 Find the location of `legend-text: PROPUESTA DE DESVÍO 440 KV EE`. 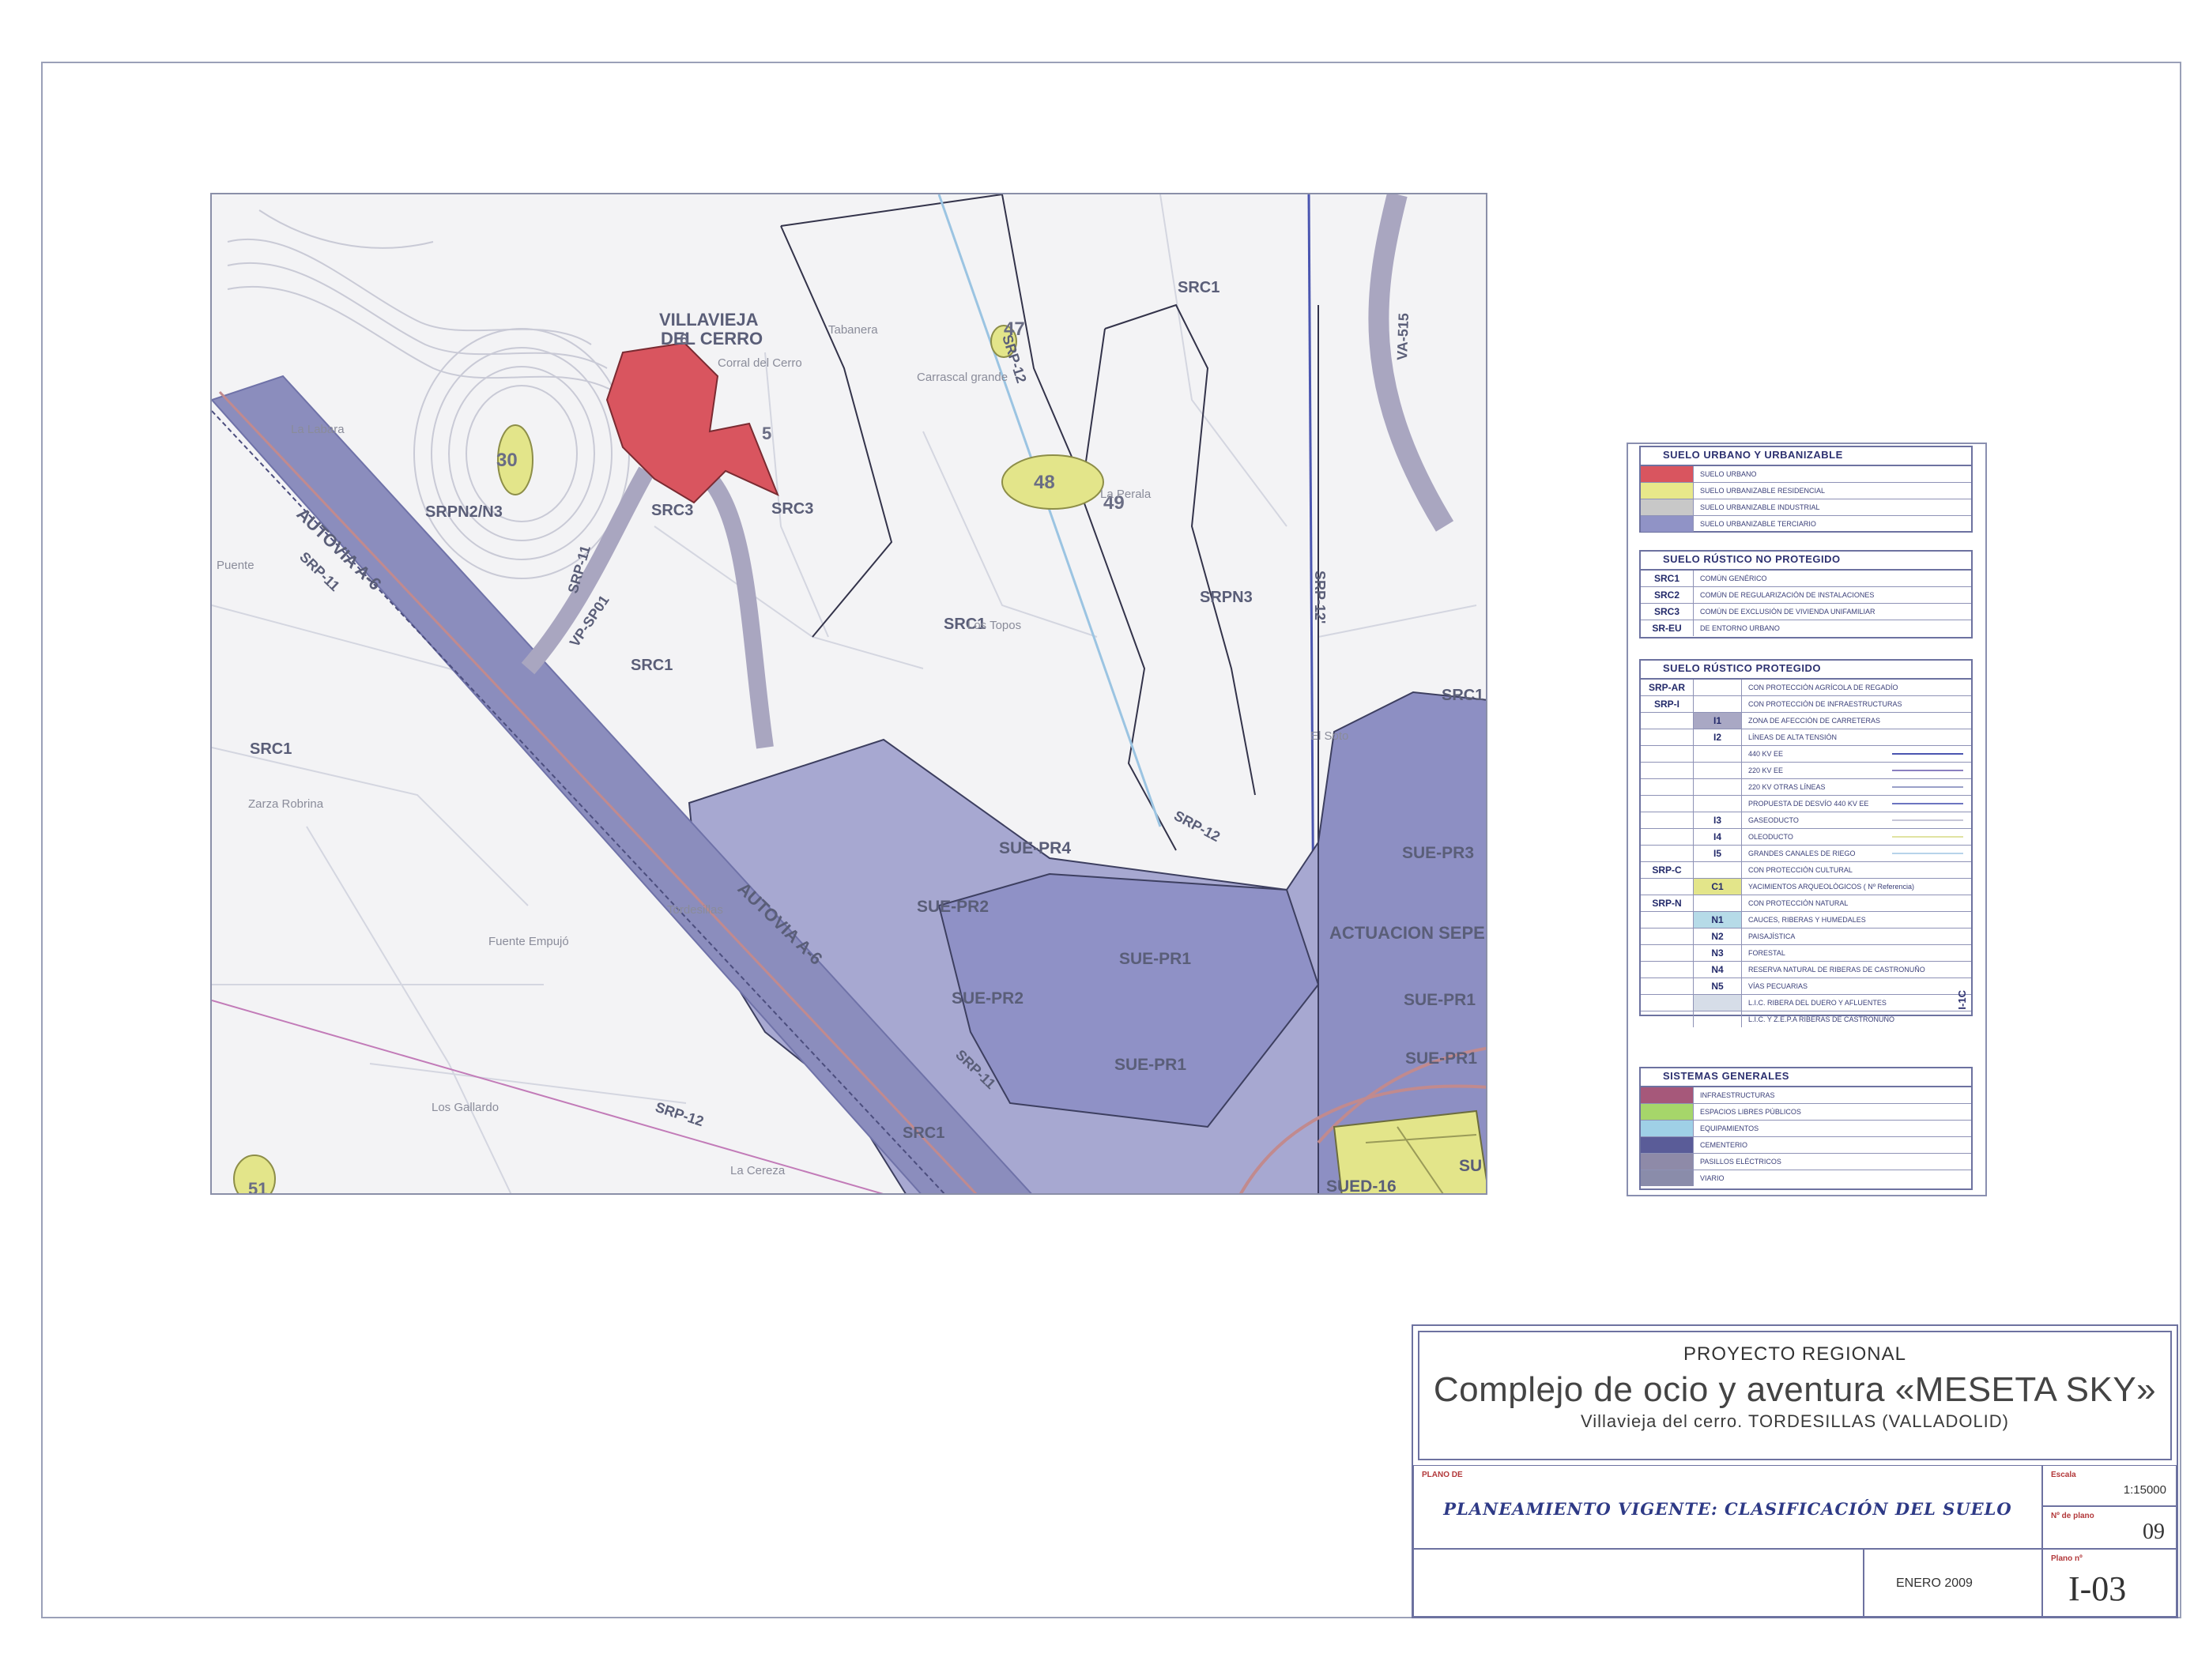

legend-text: PROPUESTA DE DESVÍO 440 KV EE is located at coordinates (1808, 804).